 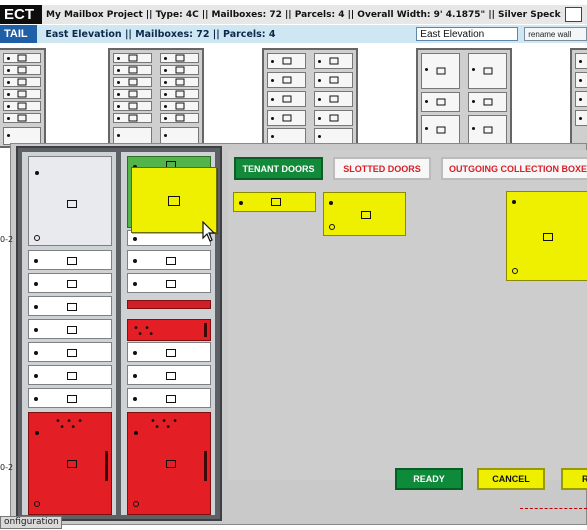 I want to click on divider-line, so click(x=553, y=508).